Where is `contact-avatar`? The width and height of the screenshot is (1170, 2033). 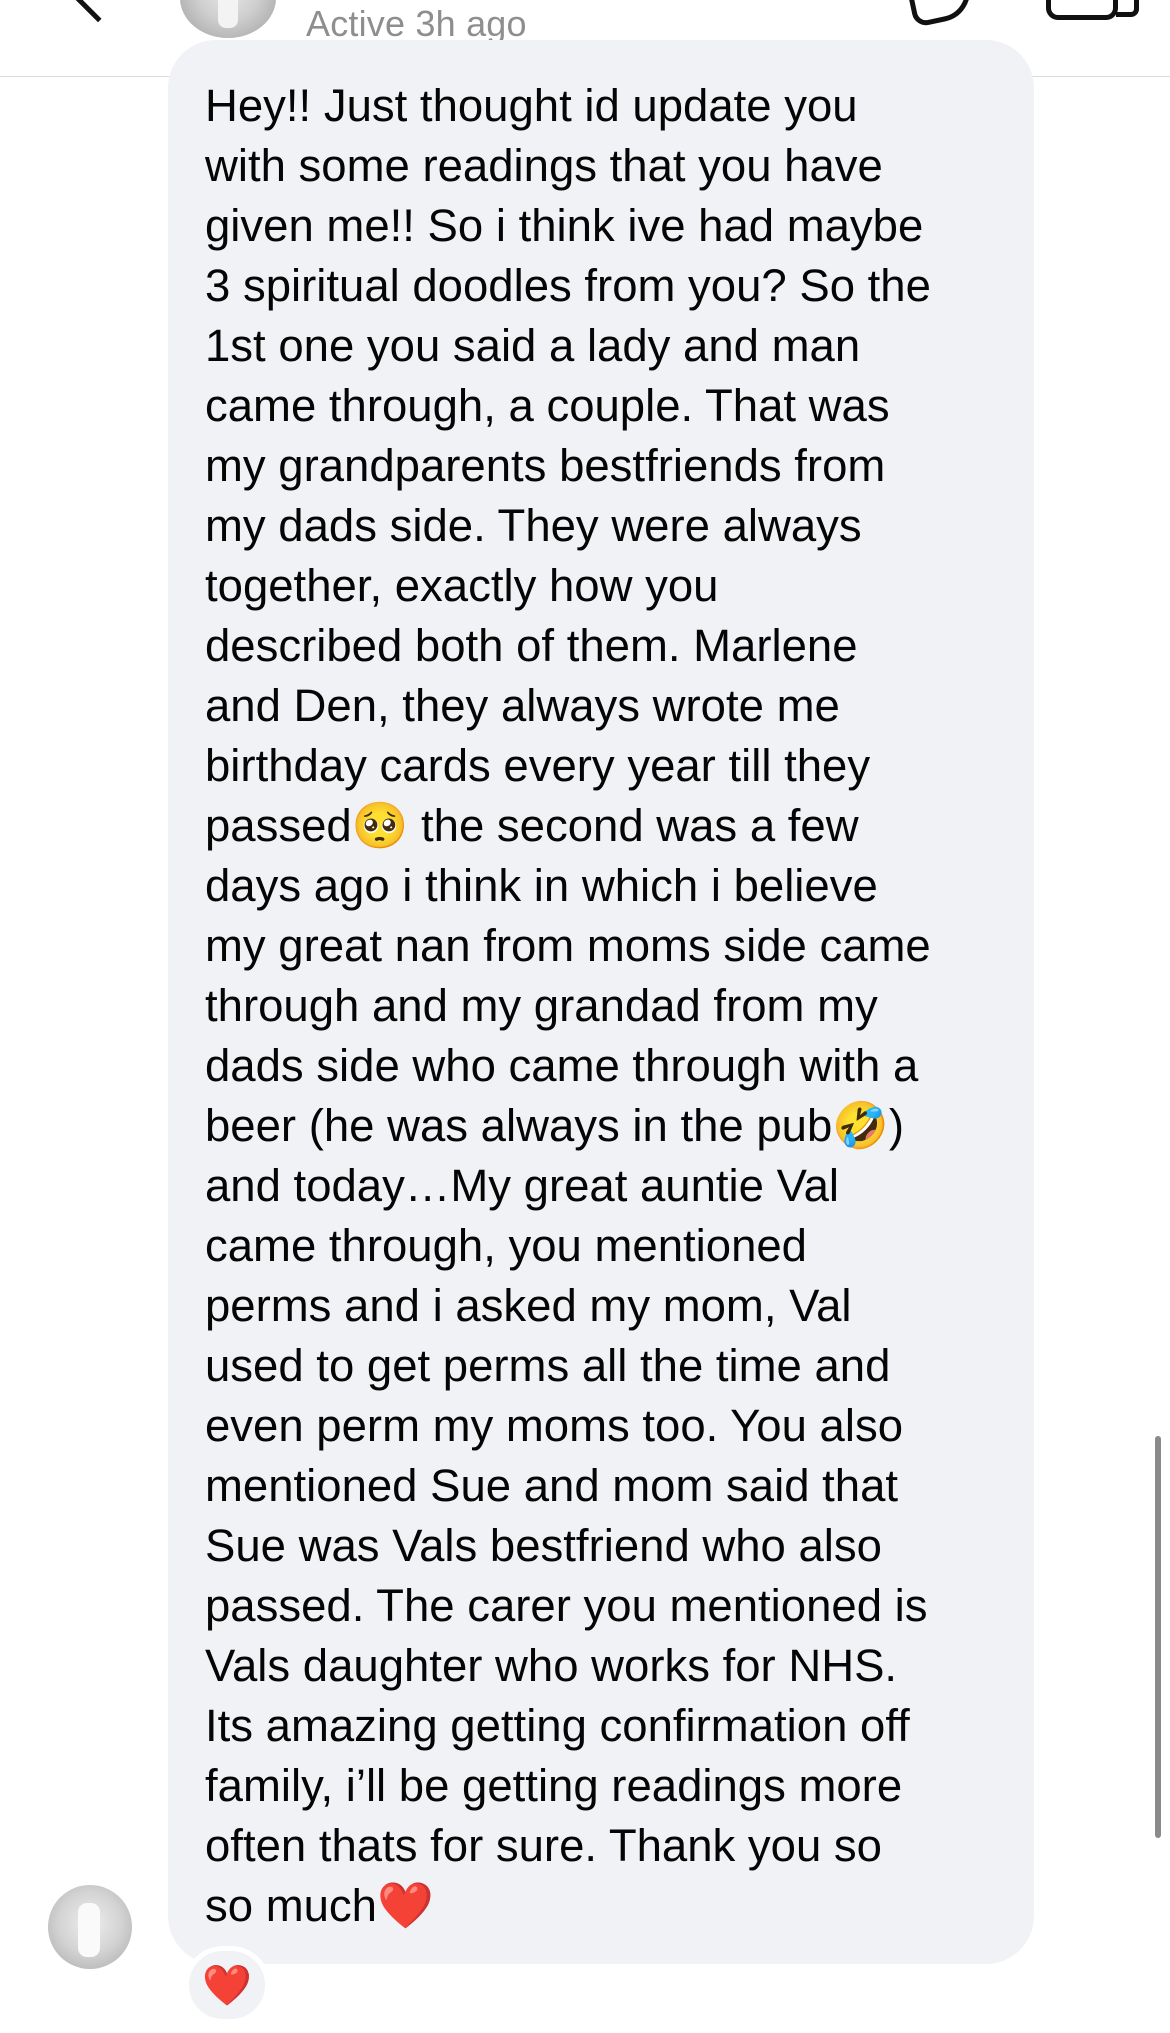
contact-avatar is located at coordinates (228, 19).